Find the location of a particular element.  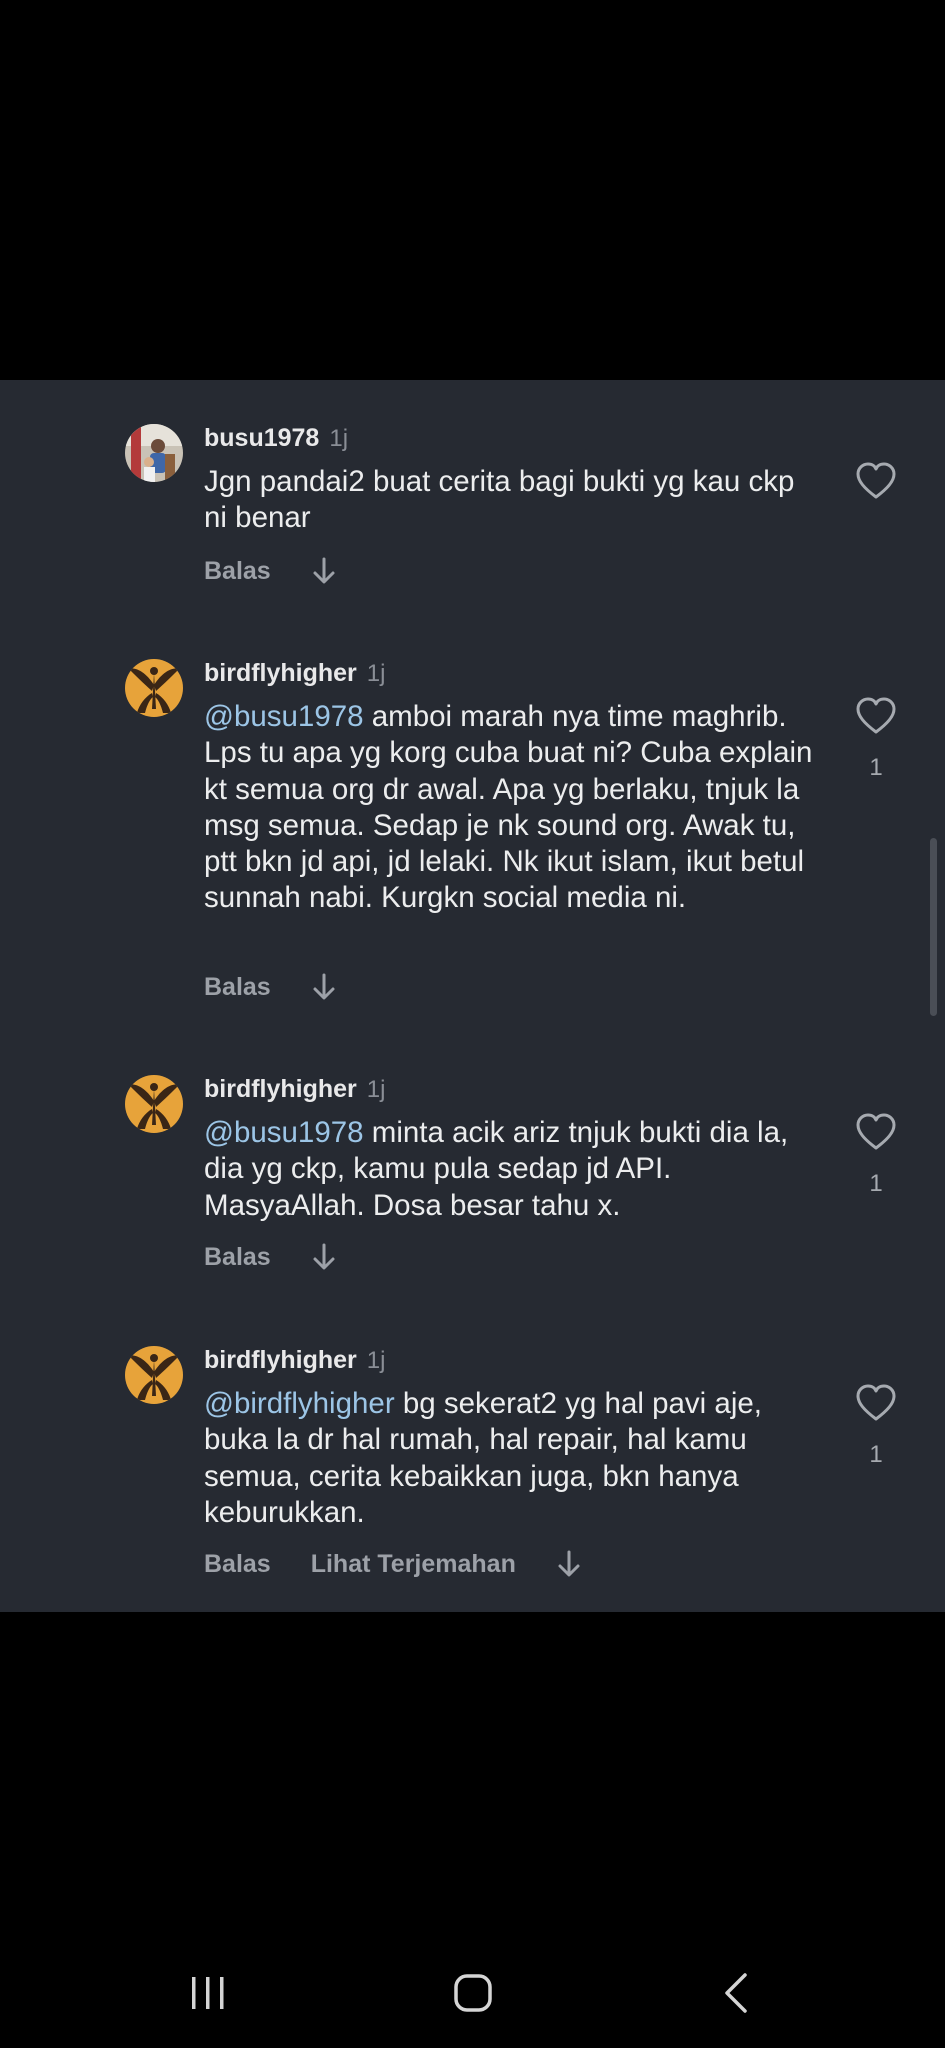

recent-apps-icon is located at coordinates (208, 1993).